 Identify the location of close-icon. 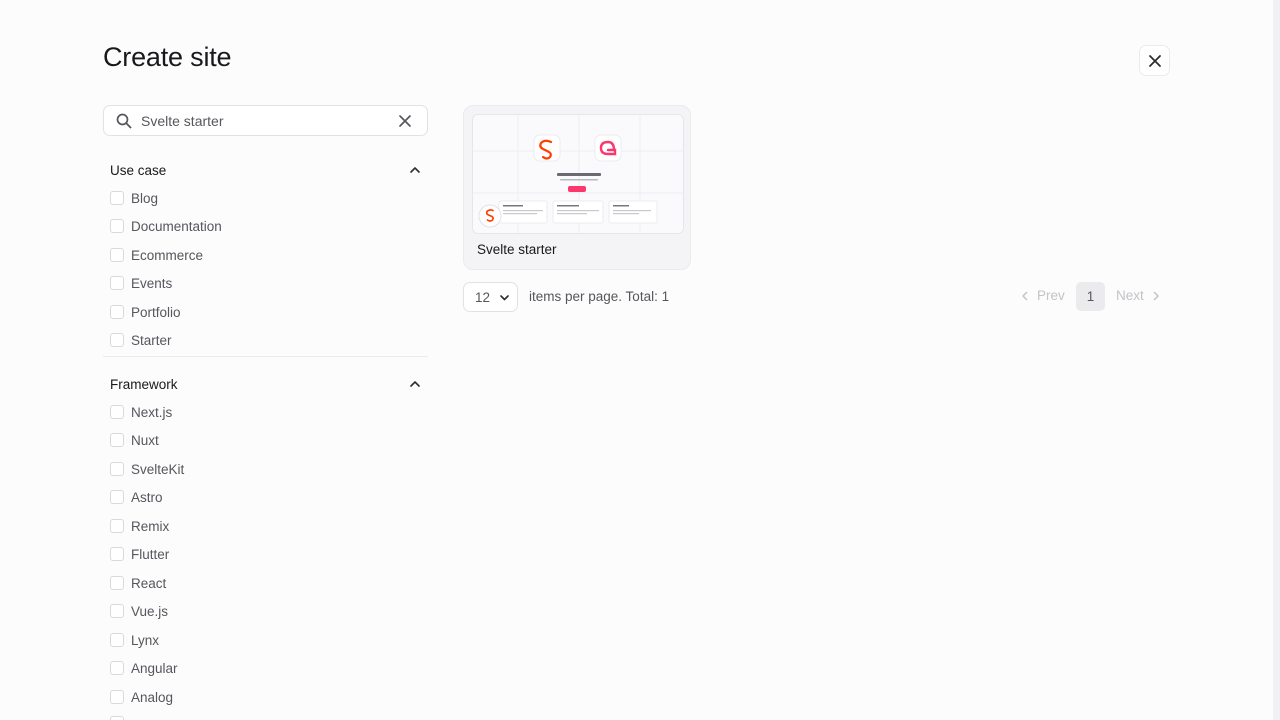
(1154, 60).